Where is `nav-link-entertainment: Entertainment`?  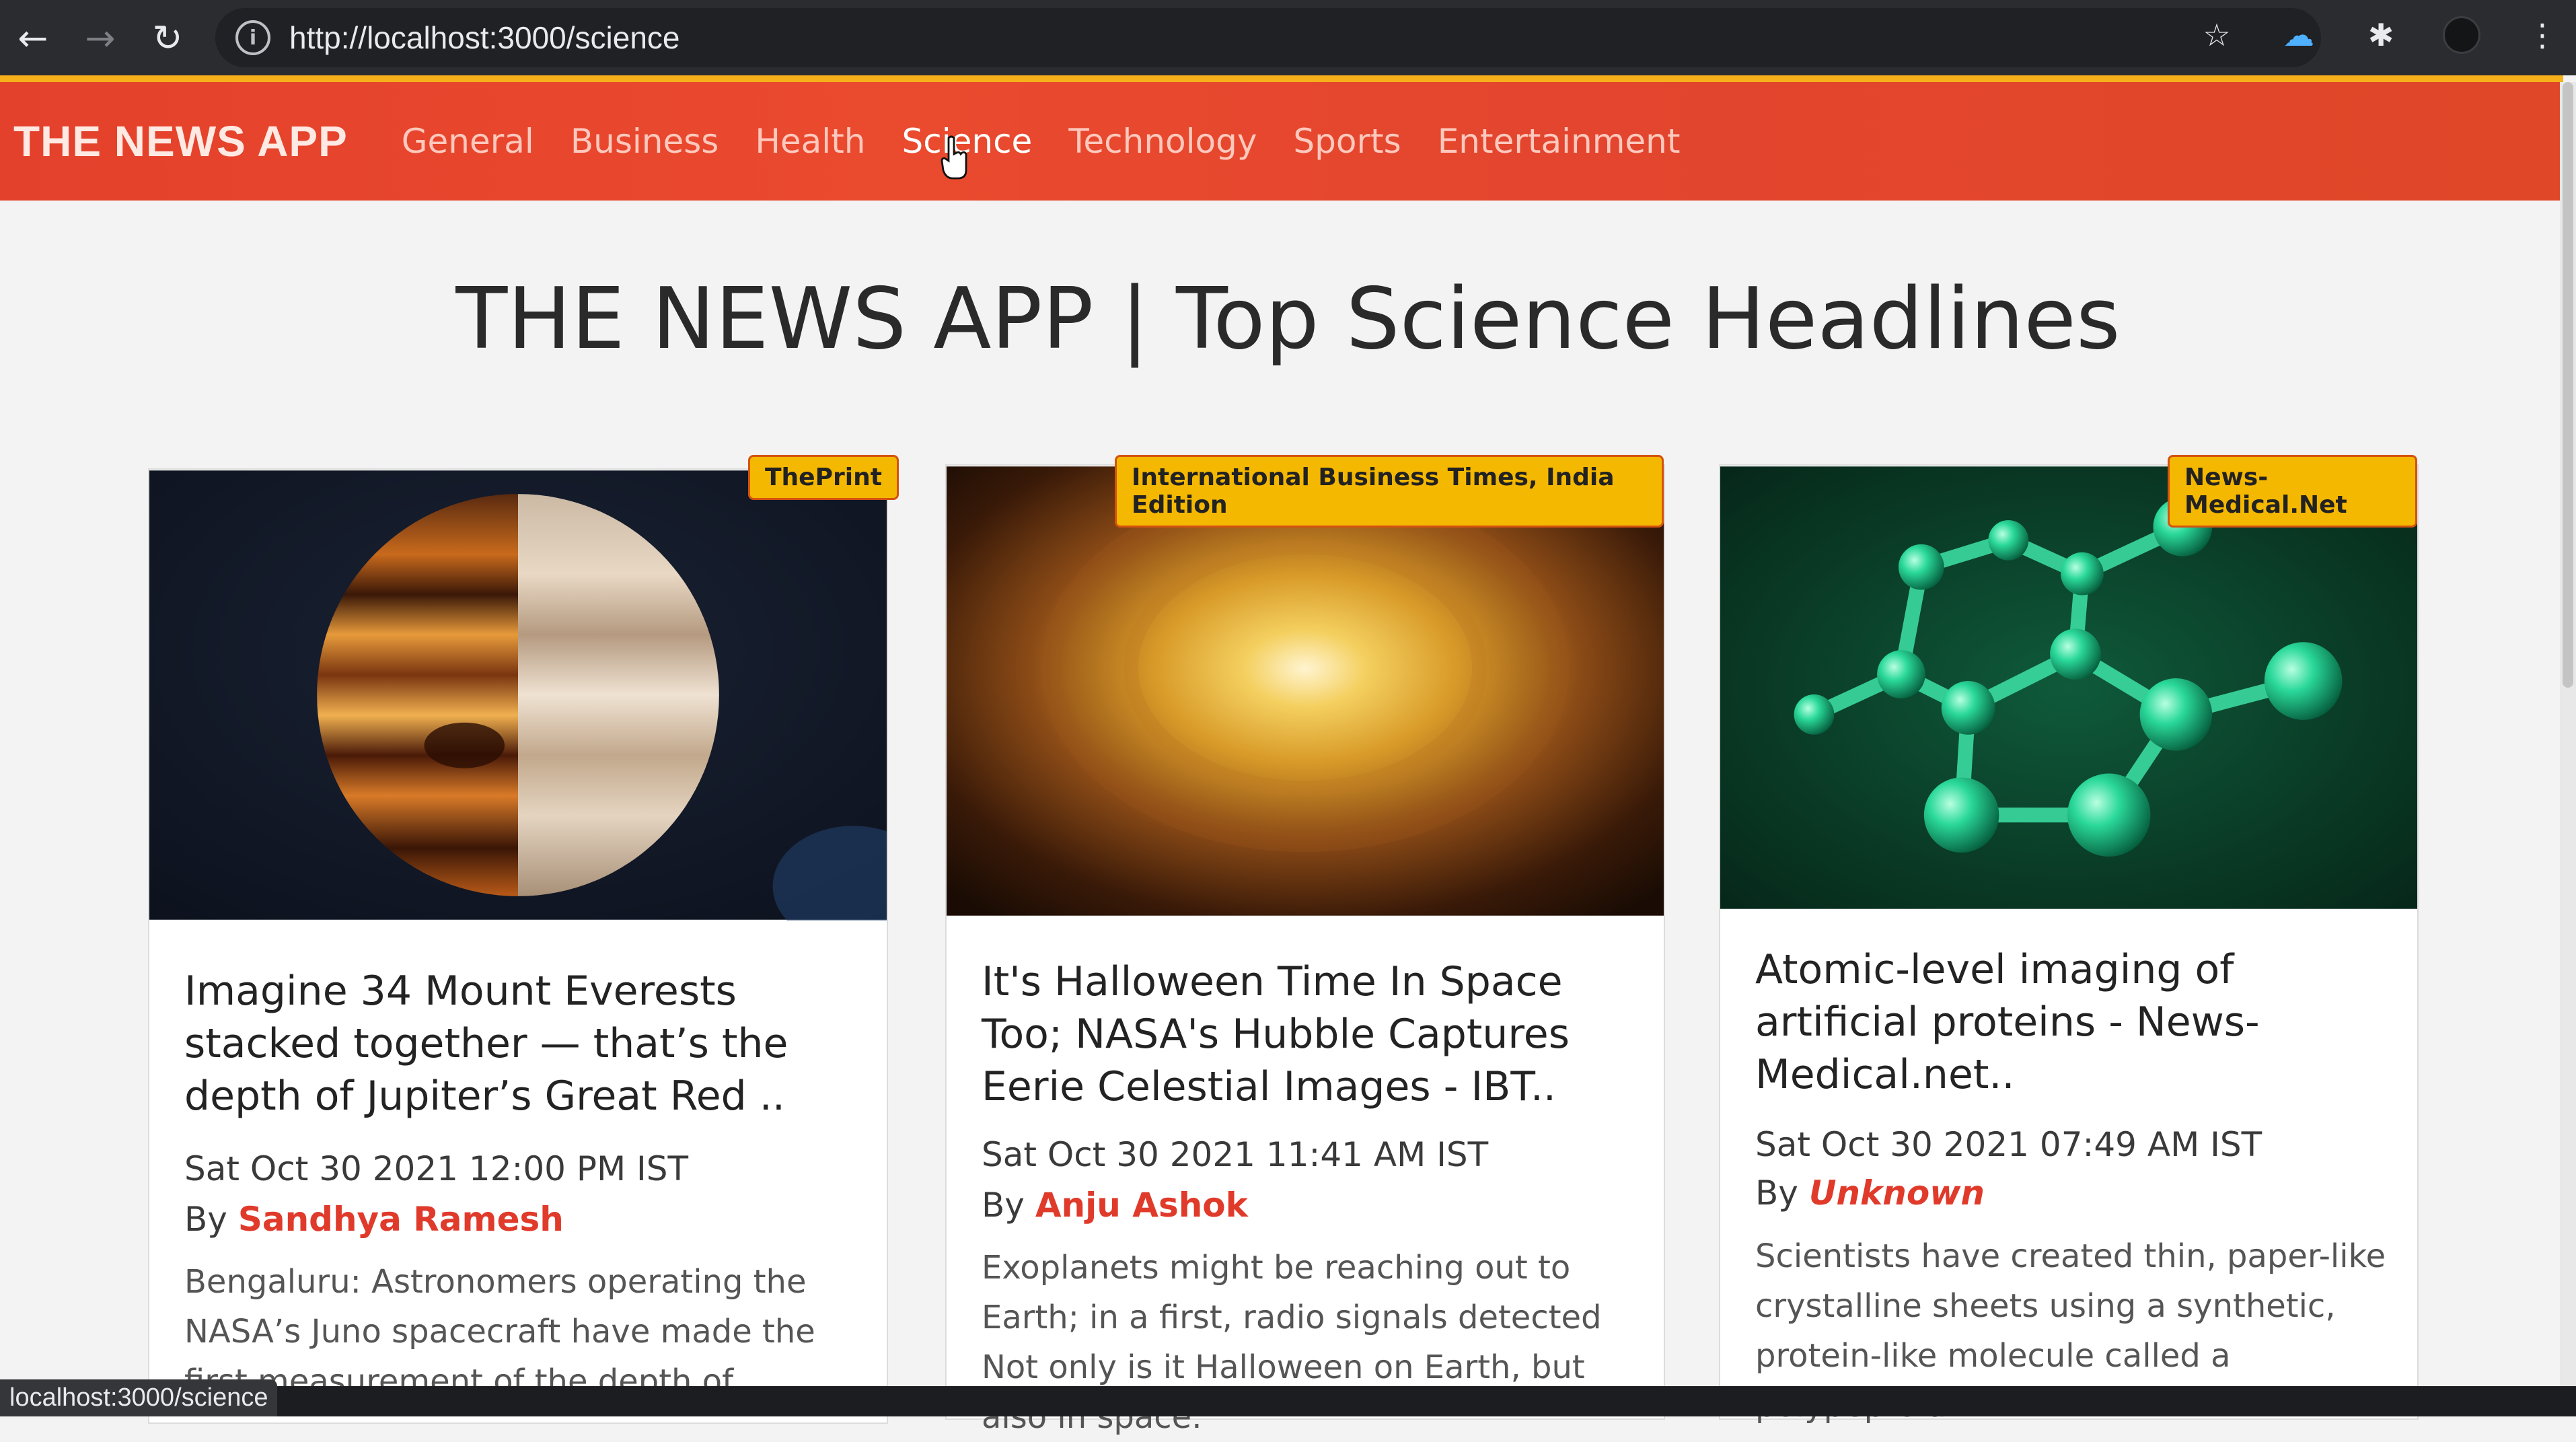 nav-link-entertainment: Entertainment is located at coordinates (1559, 141).